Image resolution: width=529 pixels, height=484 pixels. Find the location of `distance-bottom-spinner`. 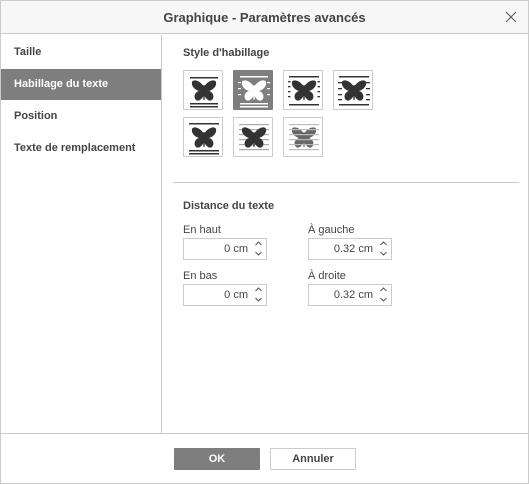

distance-bottom-spinner is located at coordinates (225, 295).